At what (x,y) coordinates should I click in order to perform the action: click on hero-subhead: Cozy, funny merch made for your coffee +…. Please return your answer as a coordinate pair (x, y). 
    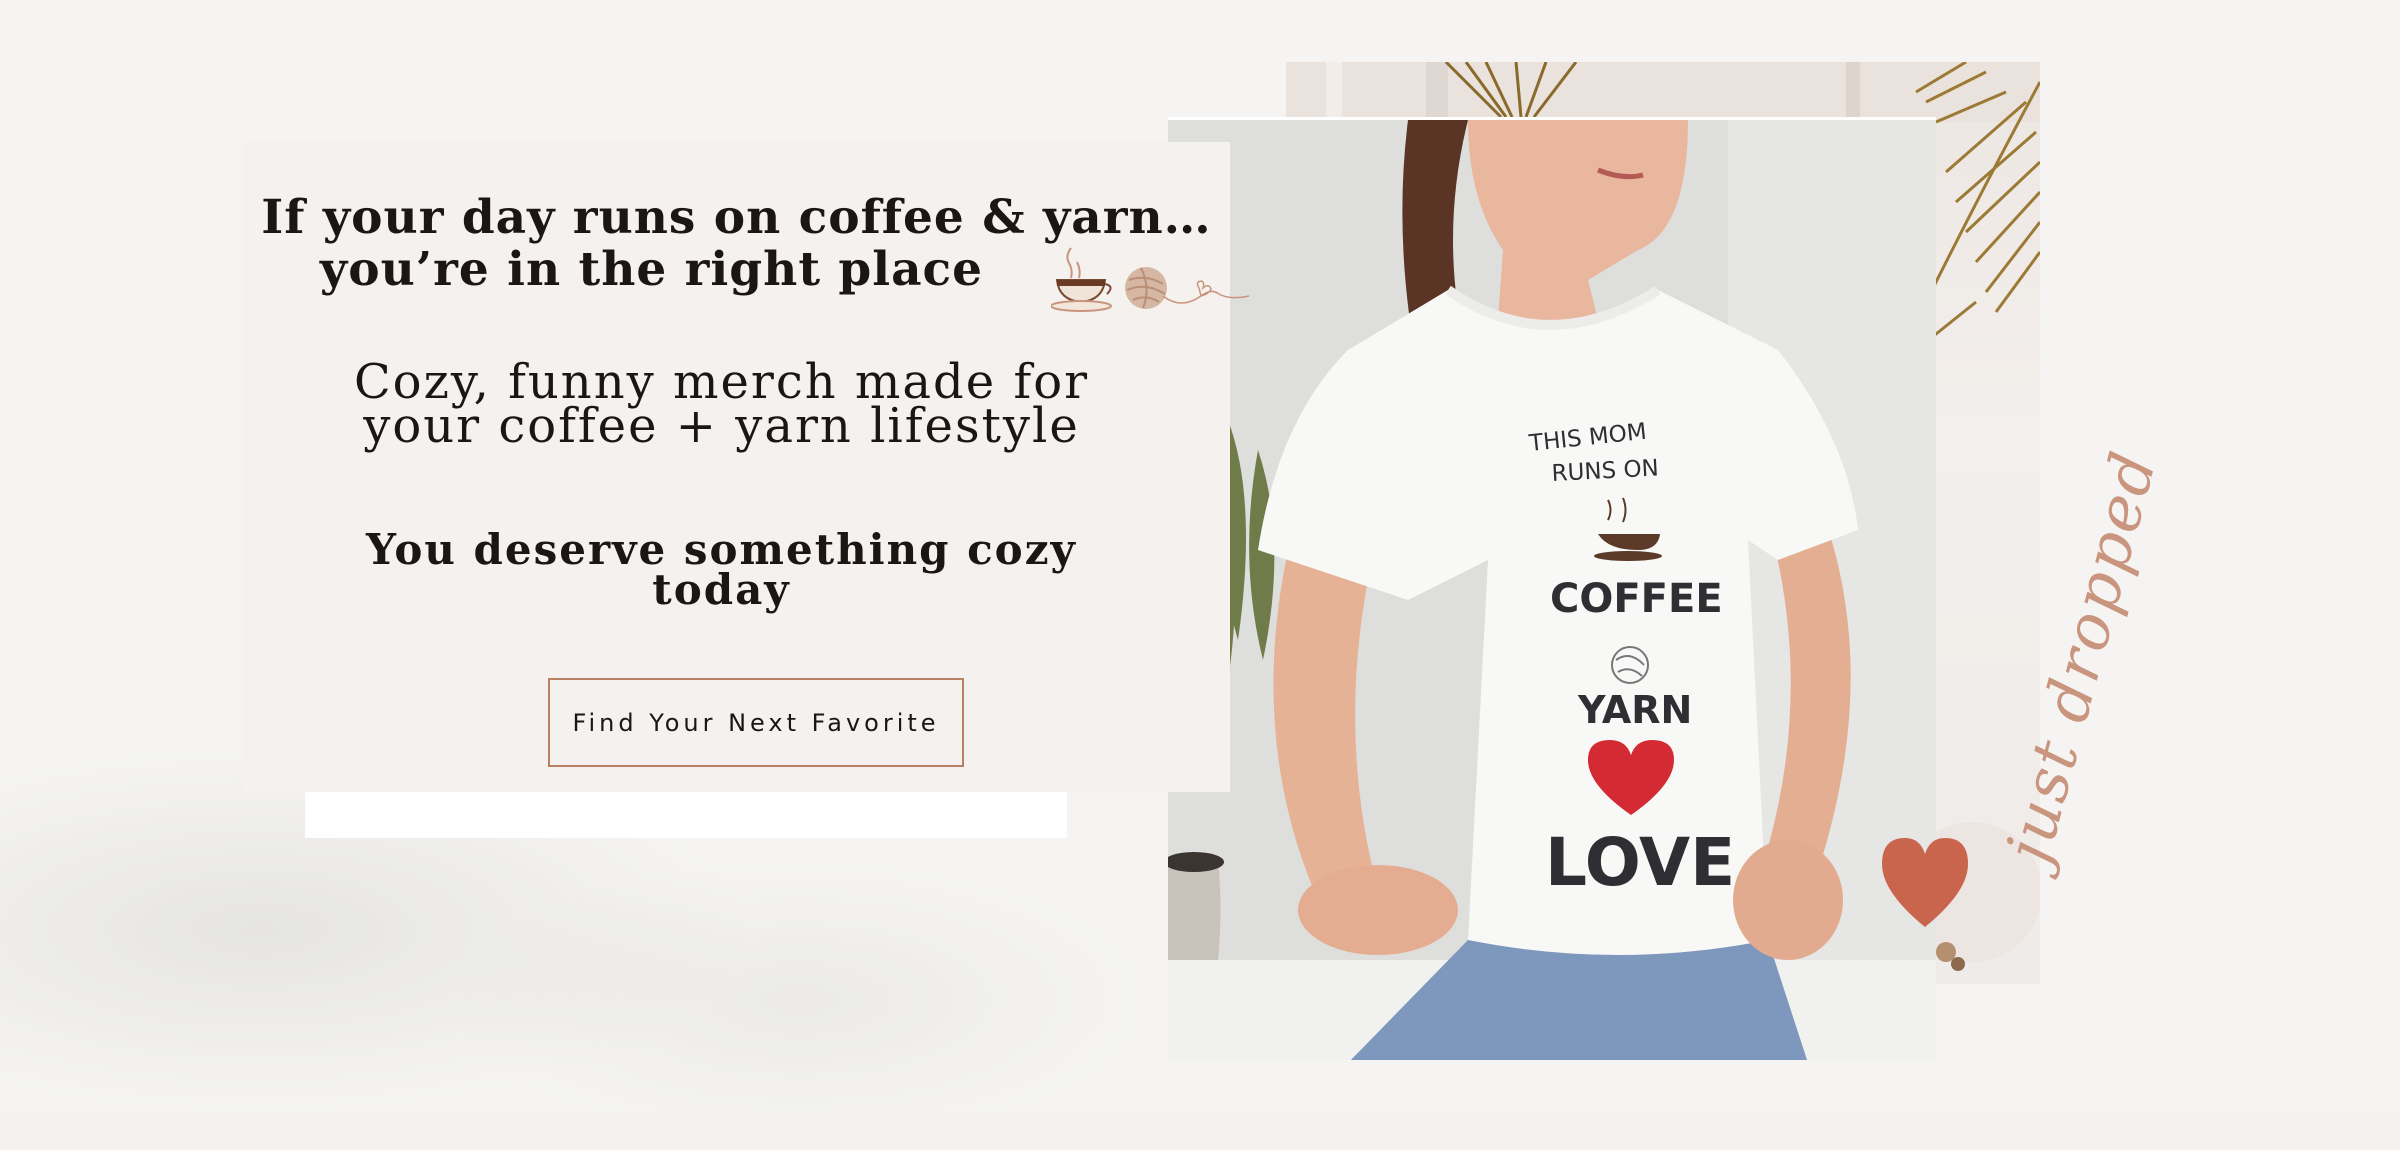
    Looking at the image, I should click on (736, 406).